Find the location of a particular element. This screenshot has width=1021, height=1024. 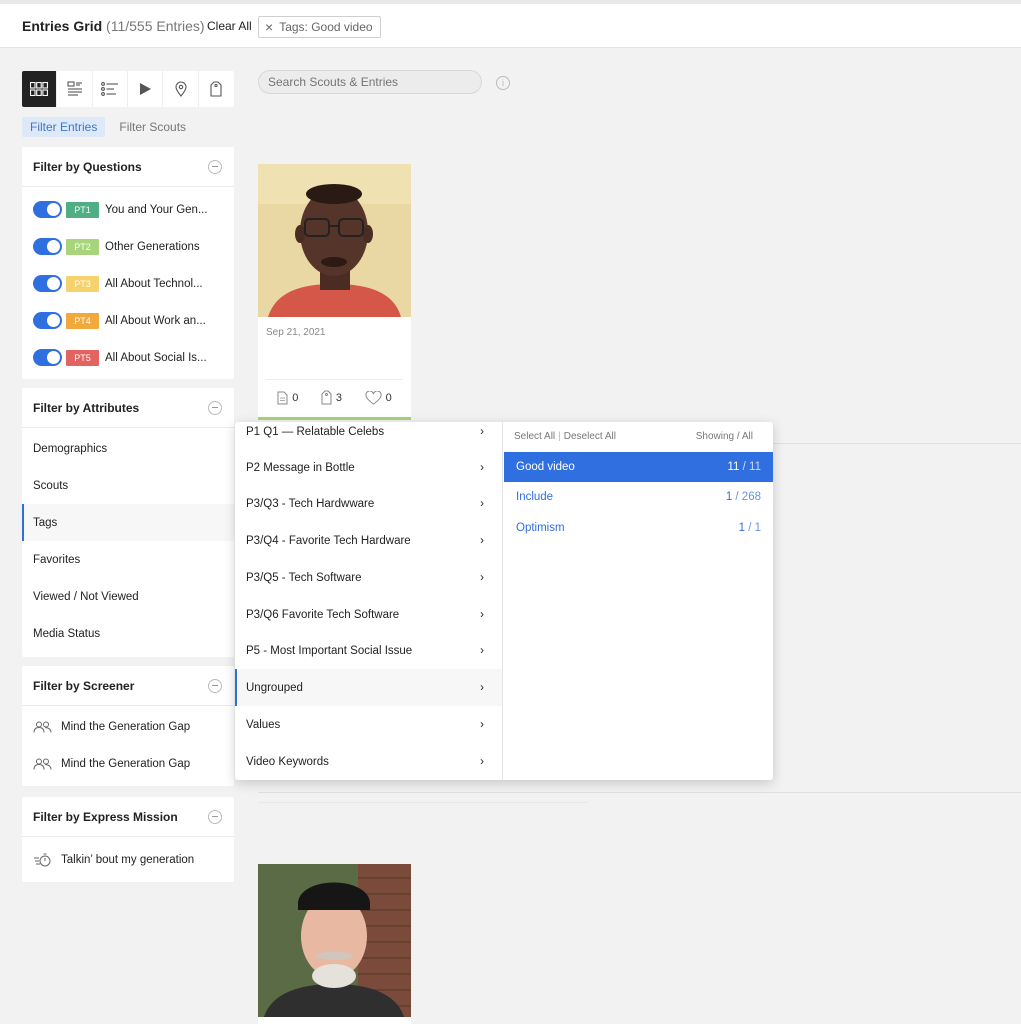

likes-count: 0 is located at coordinates (388, 397).